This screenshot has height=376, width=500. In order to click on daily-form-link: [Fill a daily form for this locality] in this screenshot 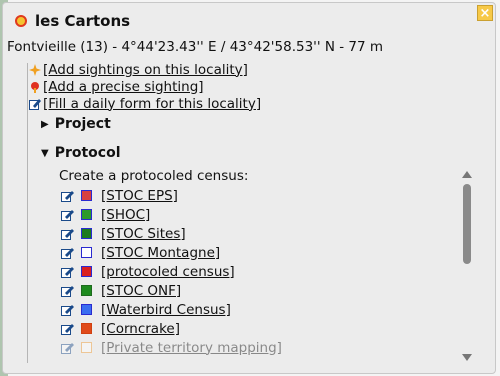, I will do `click(152, 104)`.